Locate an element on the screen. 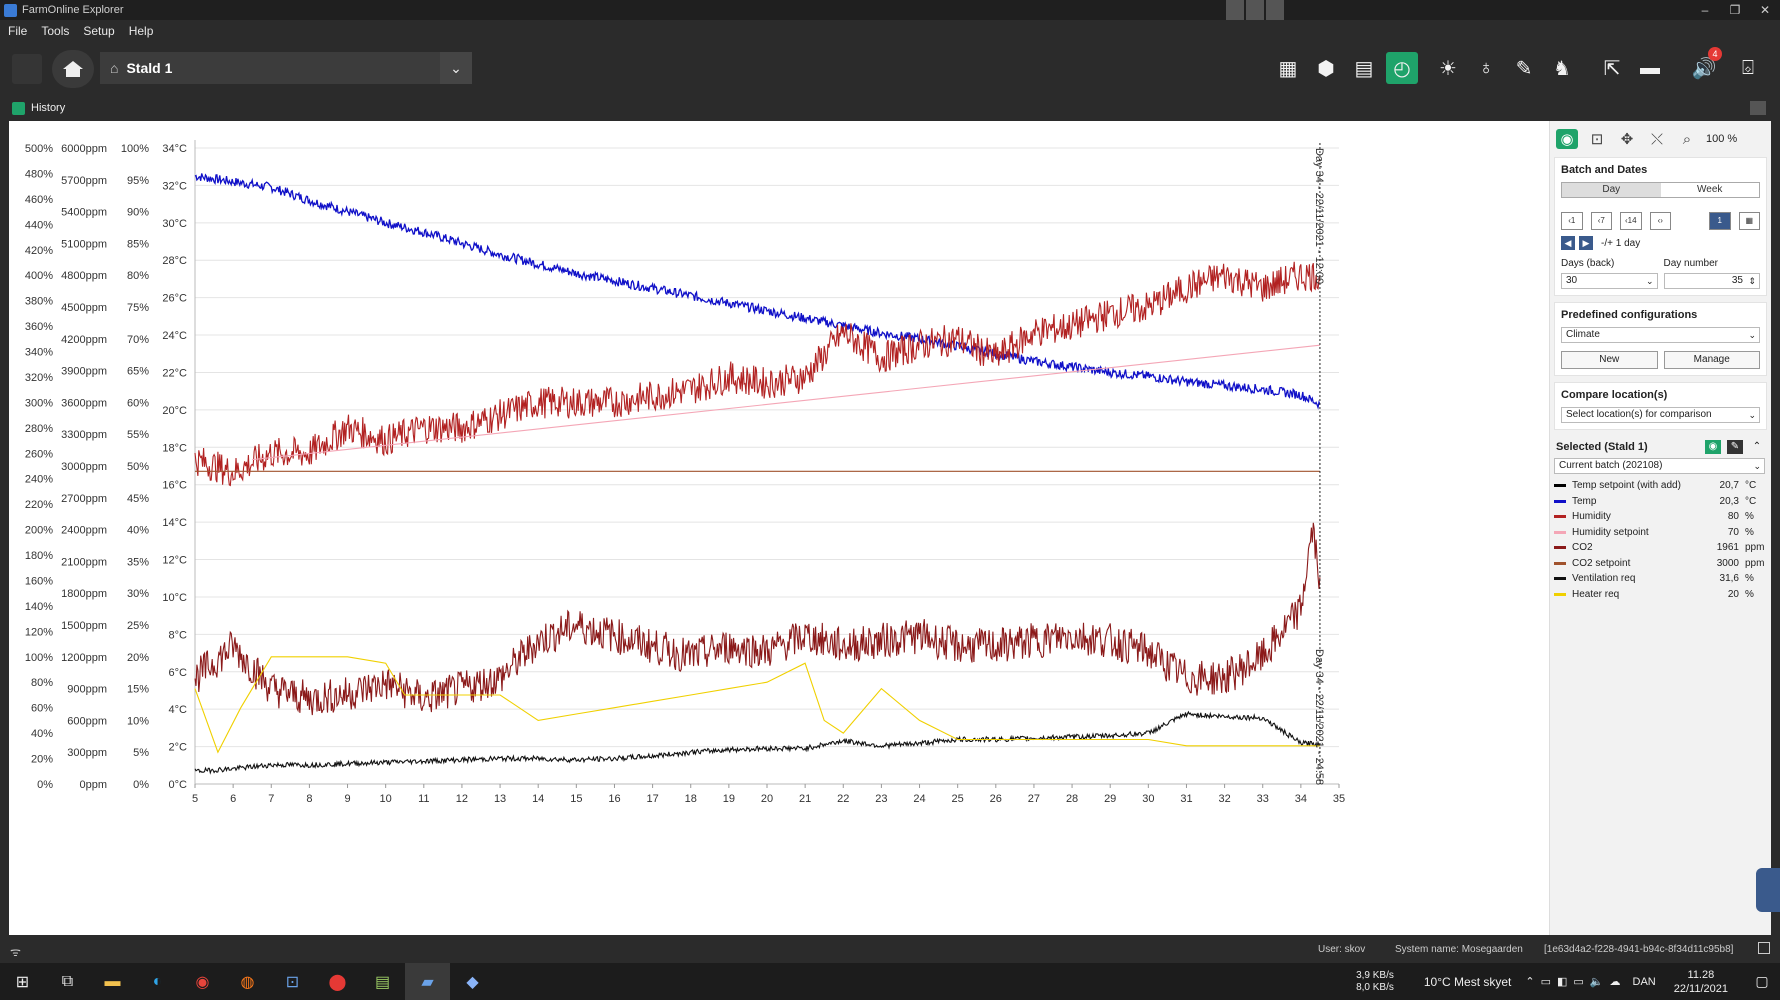  collapse-icon: ⌃ is located at coordinates (1757, 447).